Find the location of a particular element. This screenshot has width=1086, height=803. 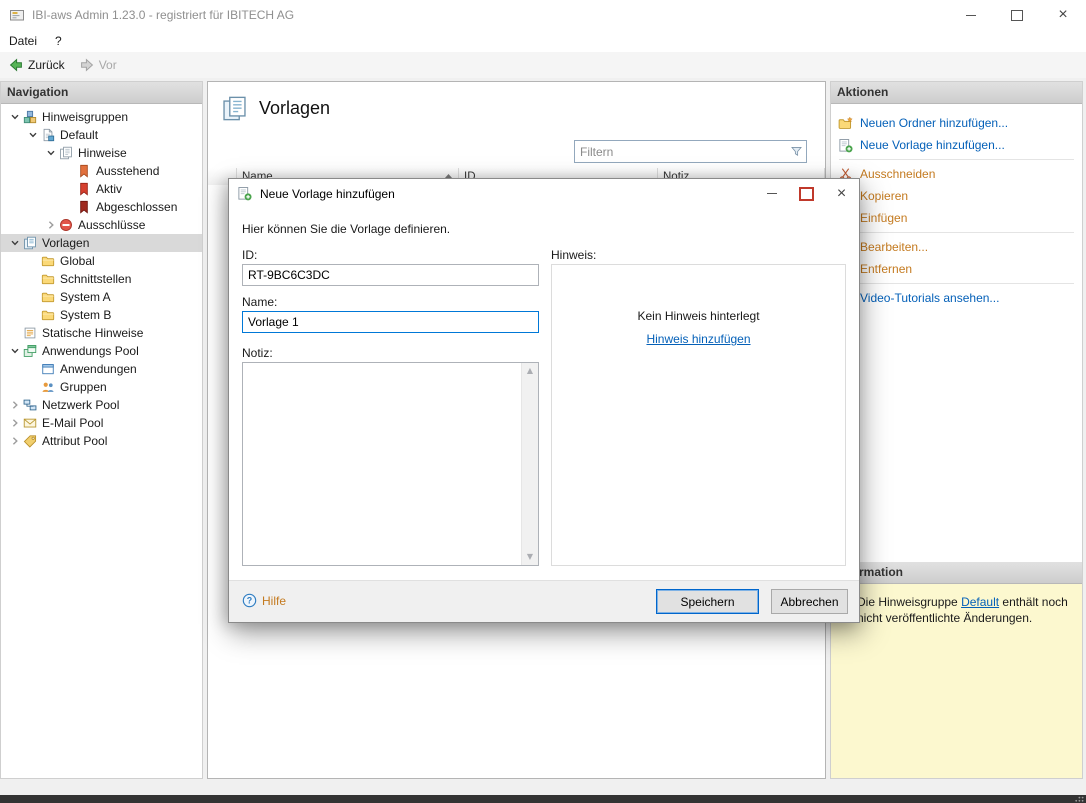

notiz-input is located at coordinates (382, 464).